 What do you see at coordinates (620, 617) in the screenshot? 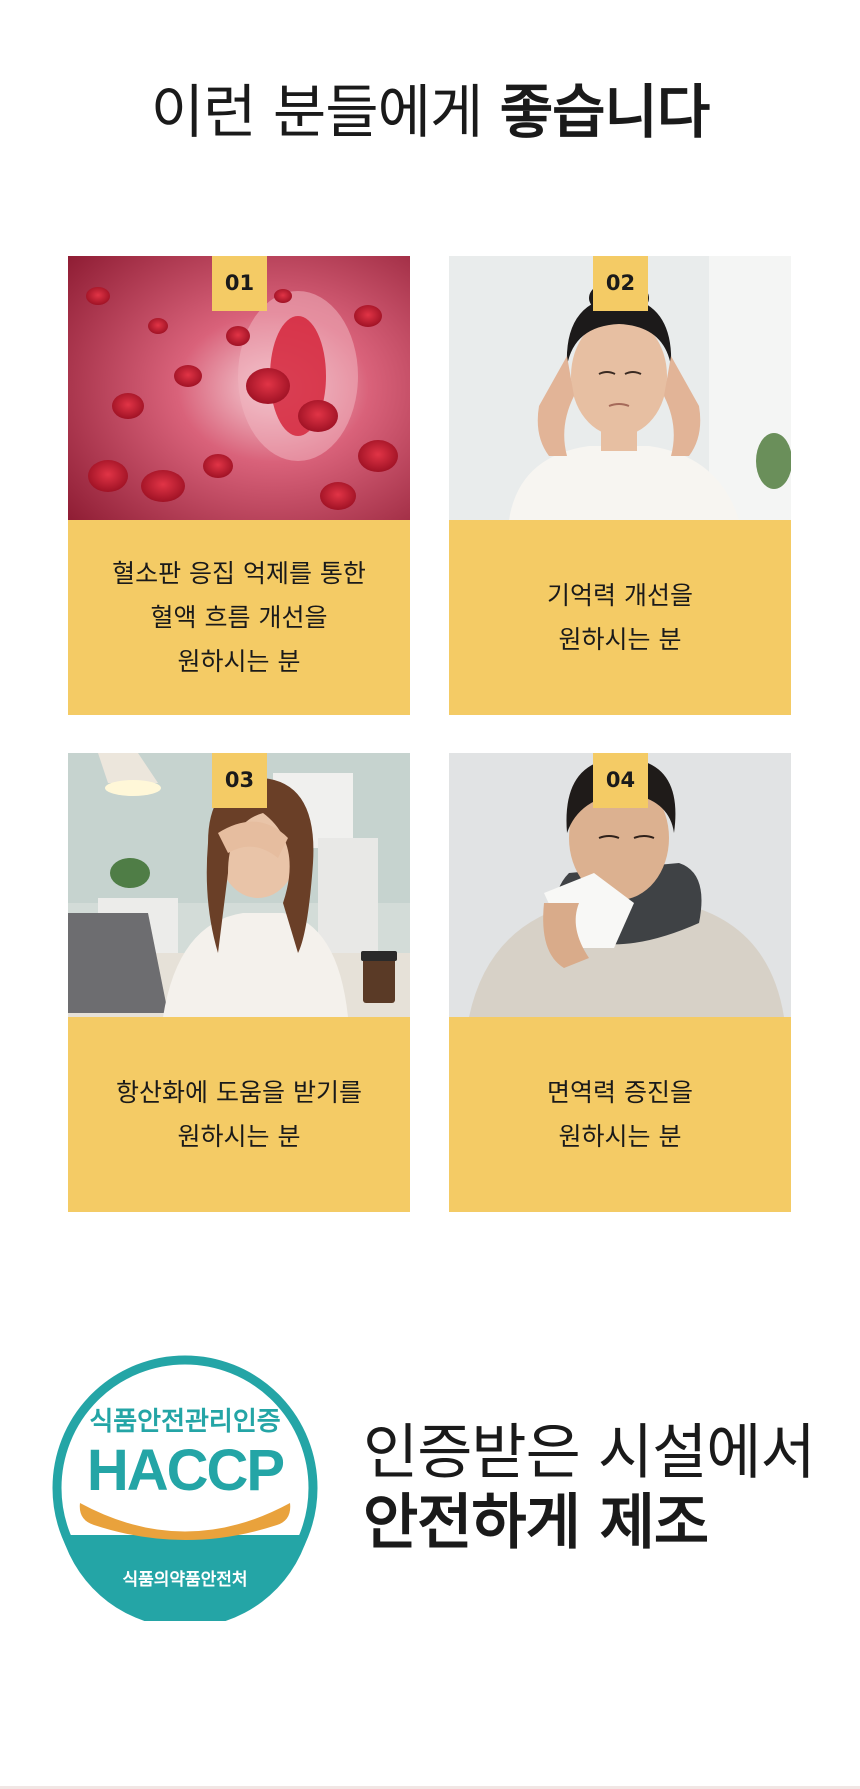
I see `card-caption: 기억력 개선을 원하시는 분` at bounding box center [620, 617].